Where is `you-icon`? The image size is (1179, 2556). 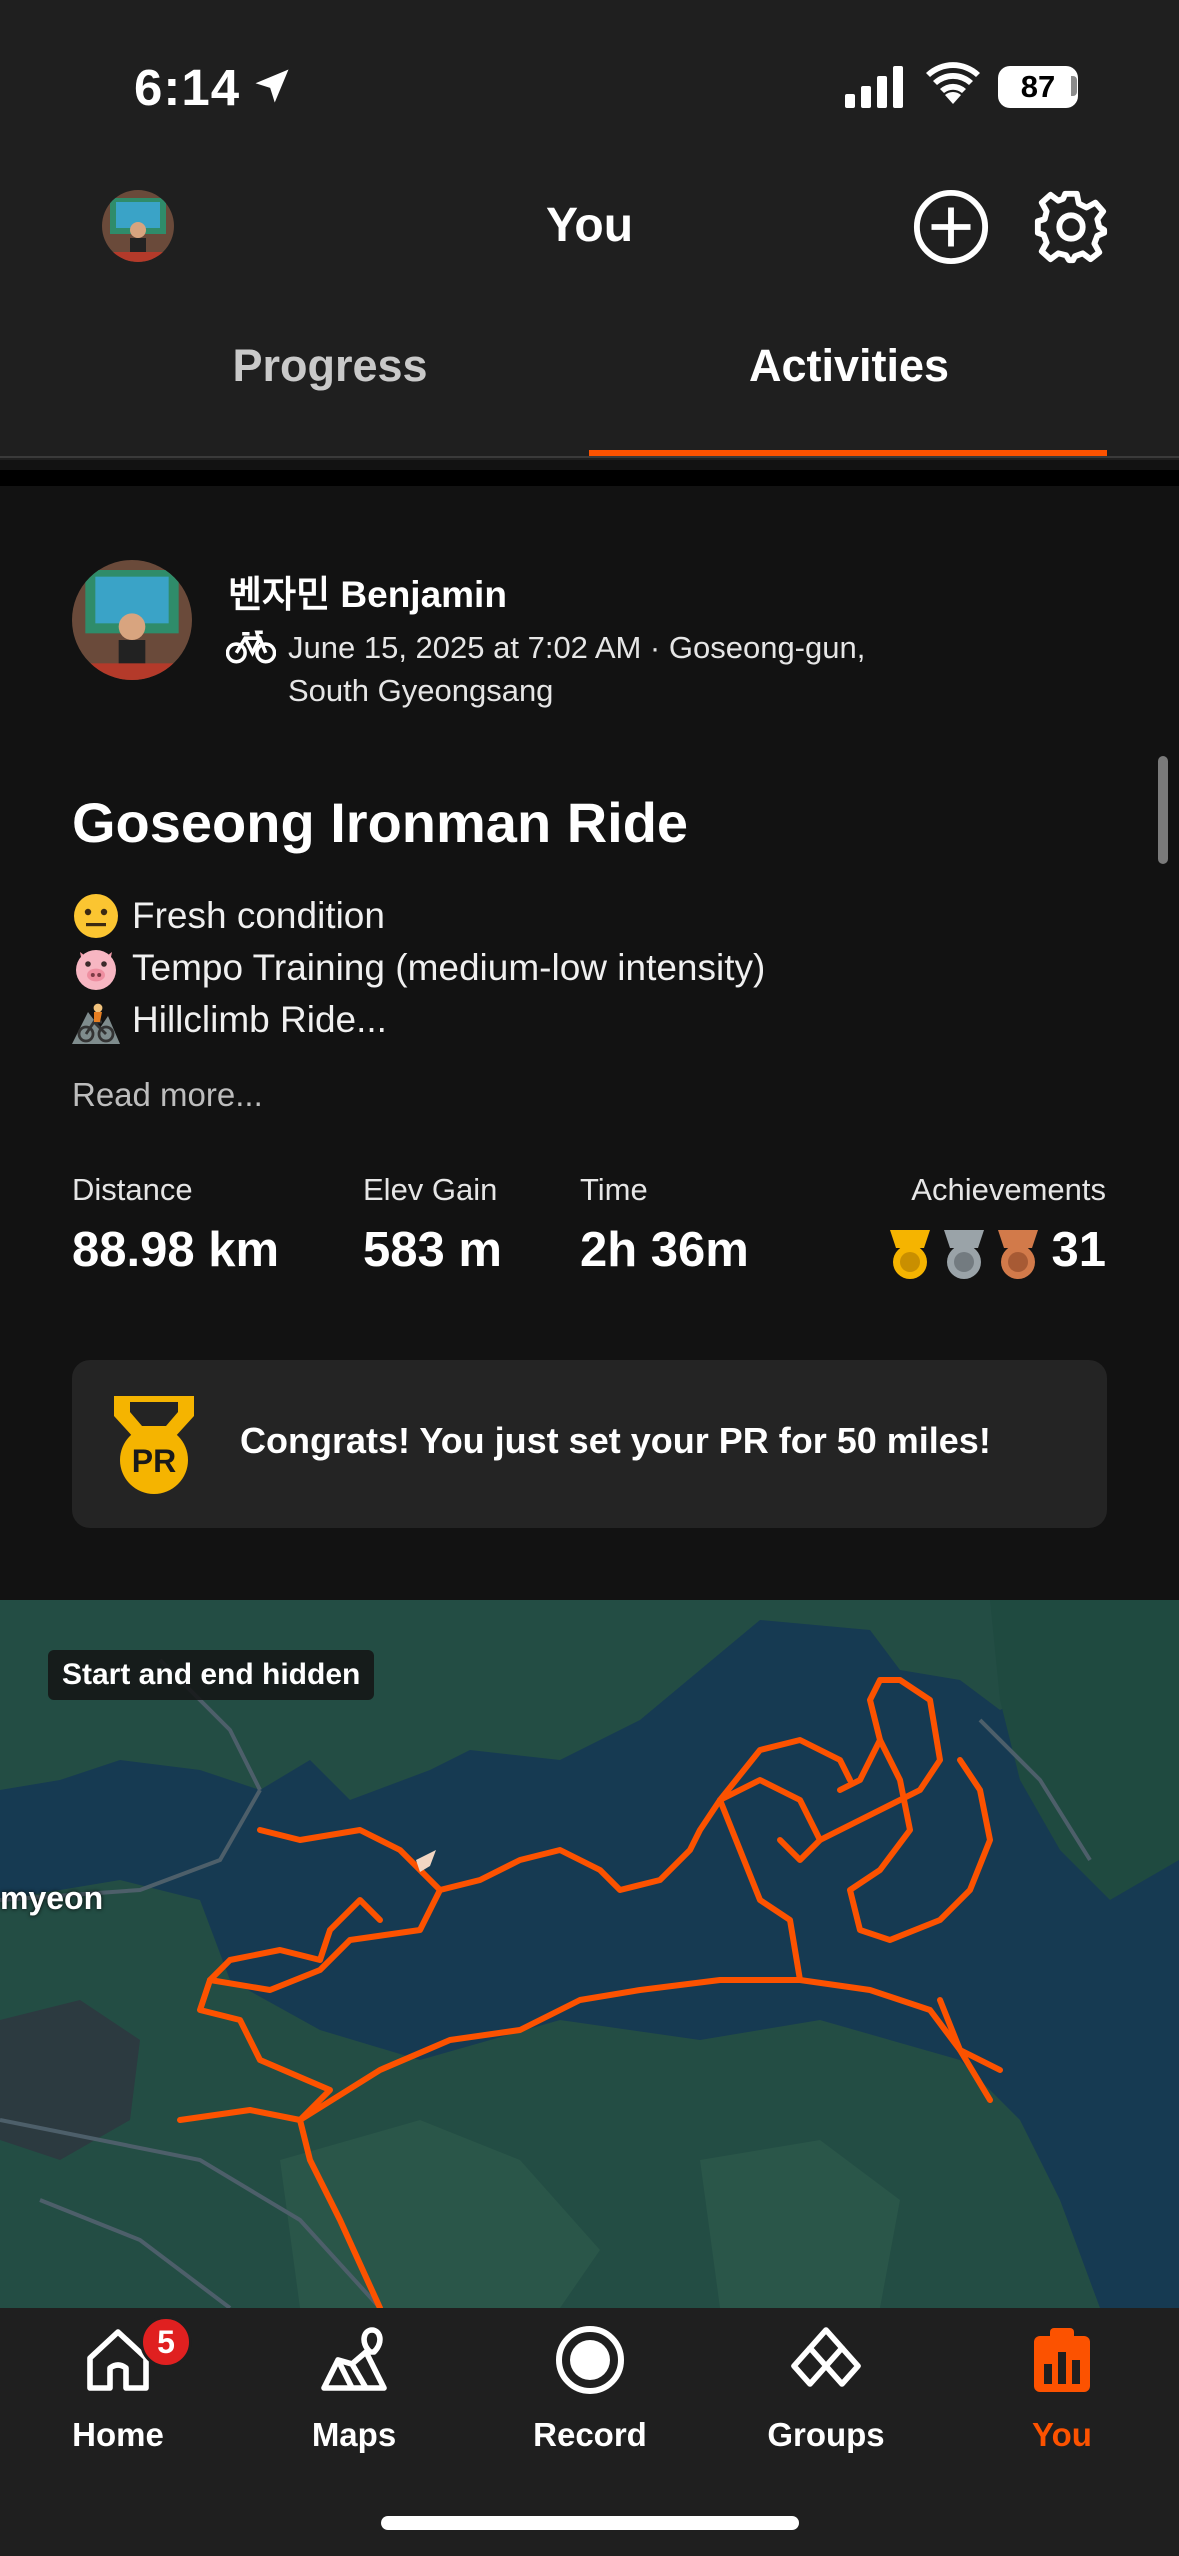 you-icon is located at coordinates (1062, 2360).